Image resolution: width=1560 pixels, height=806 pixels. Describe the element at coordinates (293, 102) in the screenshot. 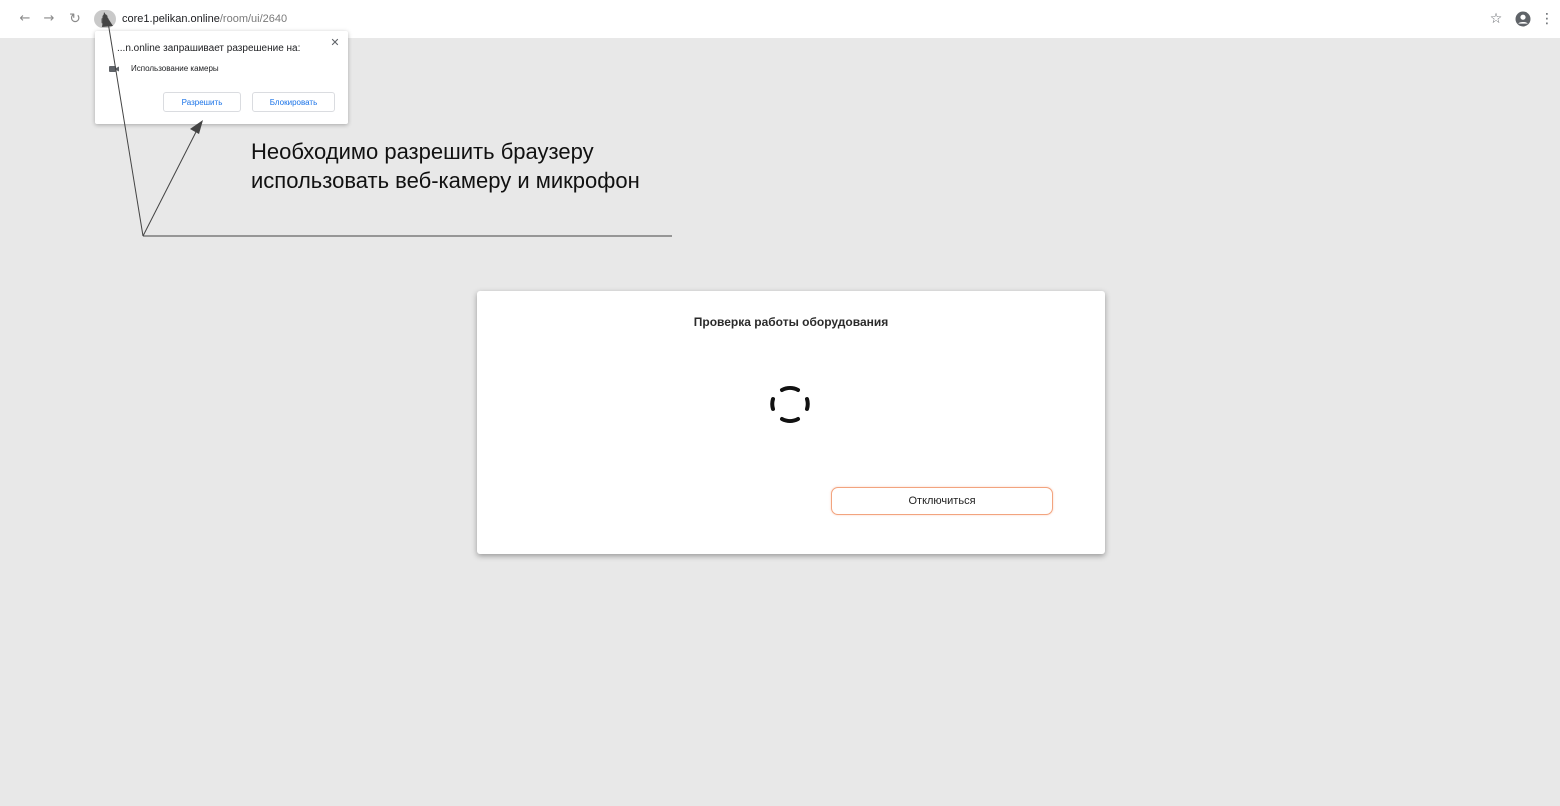

I see `block-button: Блокировать` at that location.